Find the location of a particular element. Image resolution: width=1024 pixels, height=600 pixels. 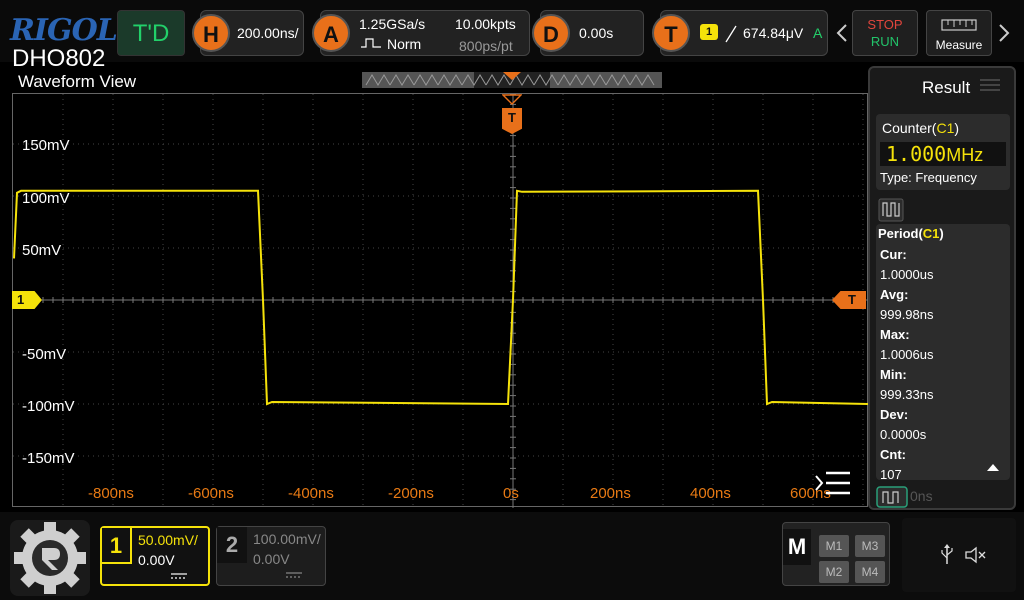

counter-display: 1.000MHz is located at coordinates (943, 154).